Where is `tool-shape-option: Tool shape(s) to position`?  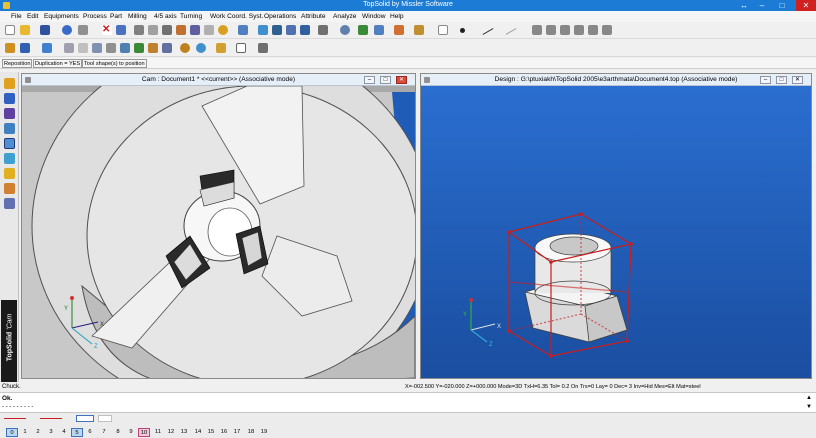
tool-shape-option: Tool shape(s) to position is located at coordinates (114, 63).